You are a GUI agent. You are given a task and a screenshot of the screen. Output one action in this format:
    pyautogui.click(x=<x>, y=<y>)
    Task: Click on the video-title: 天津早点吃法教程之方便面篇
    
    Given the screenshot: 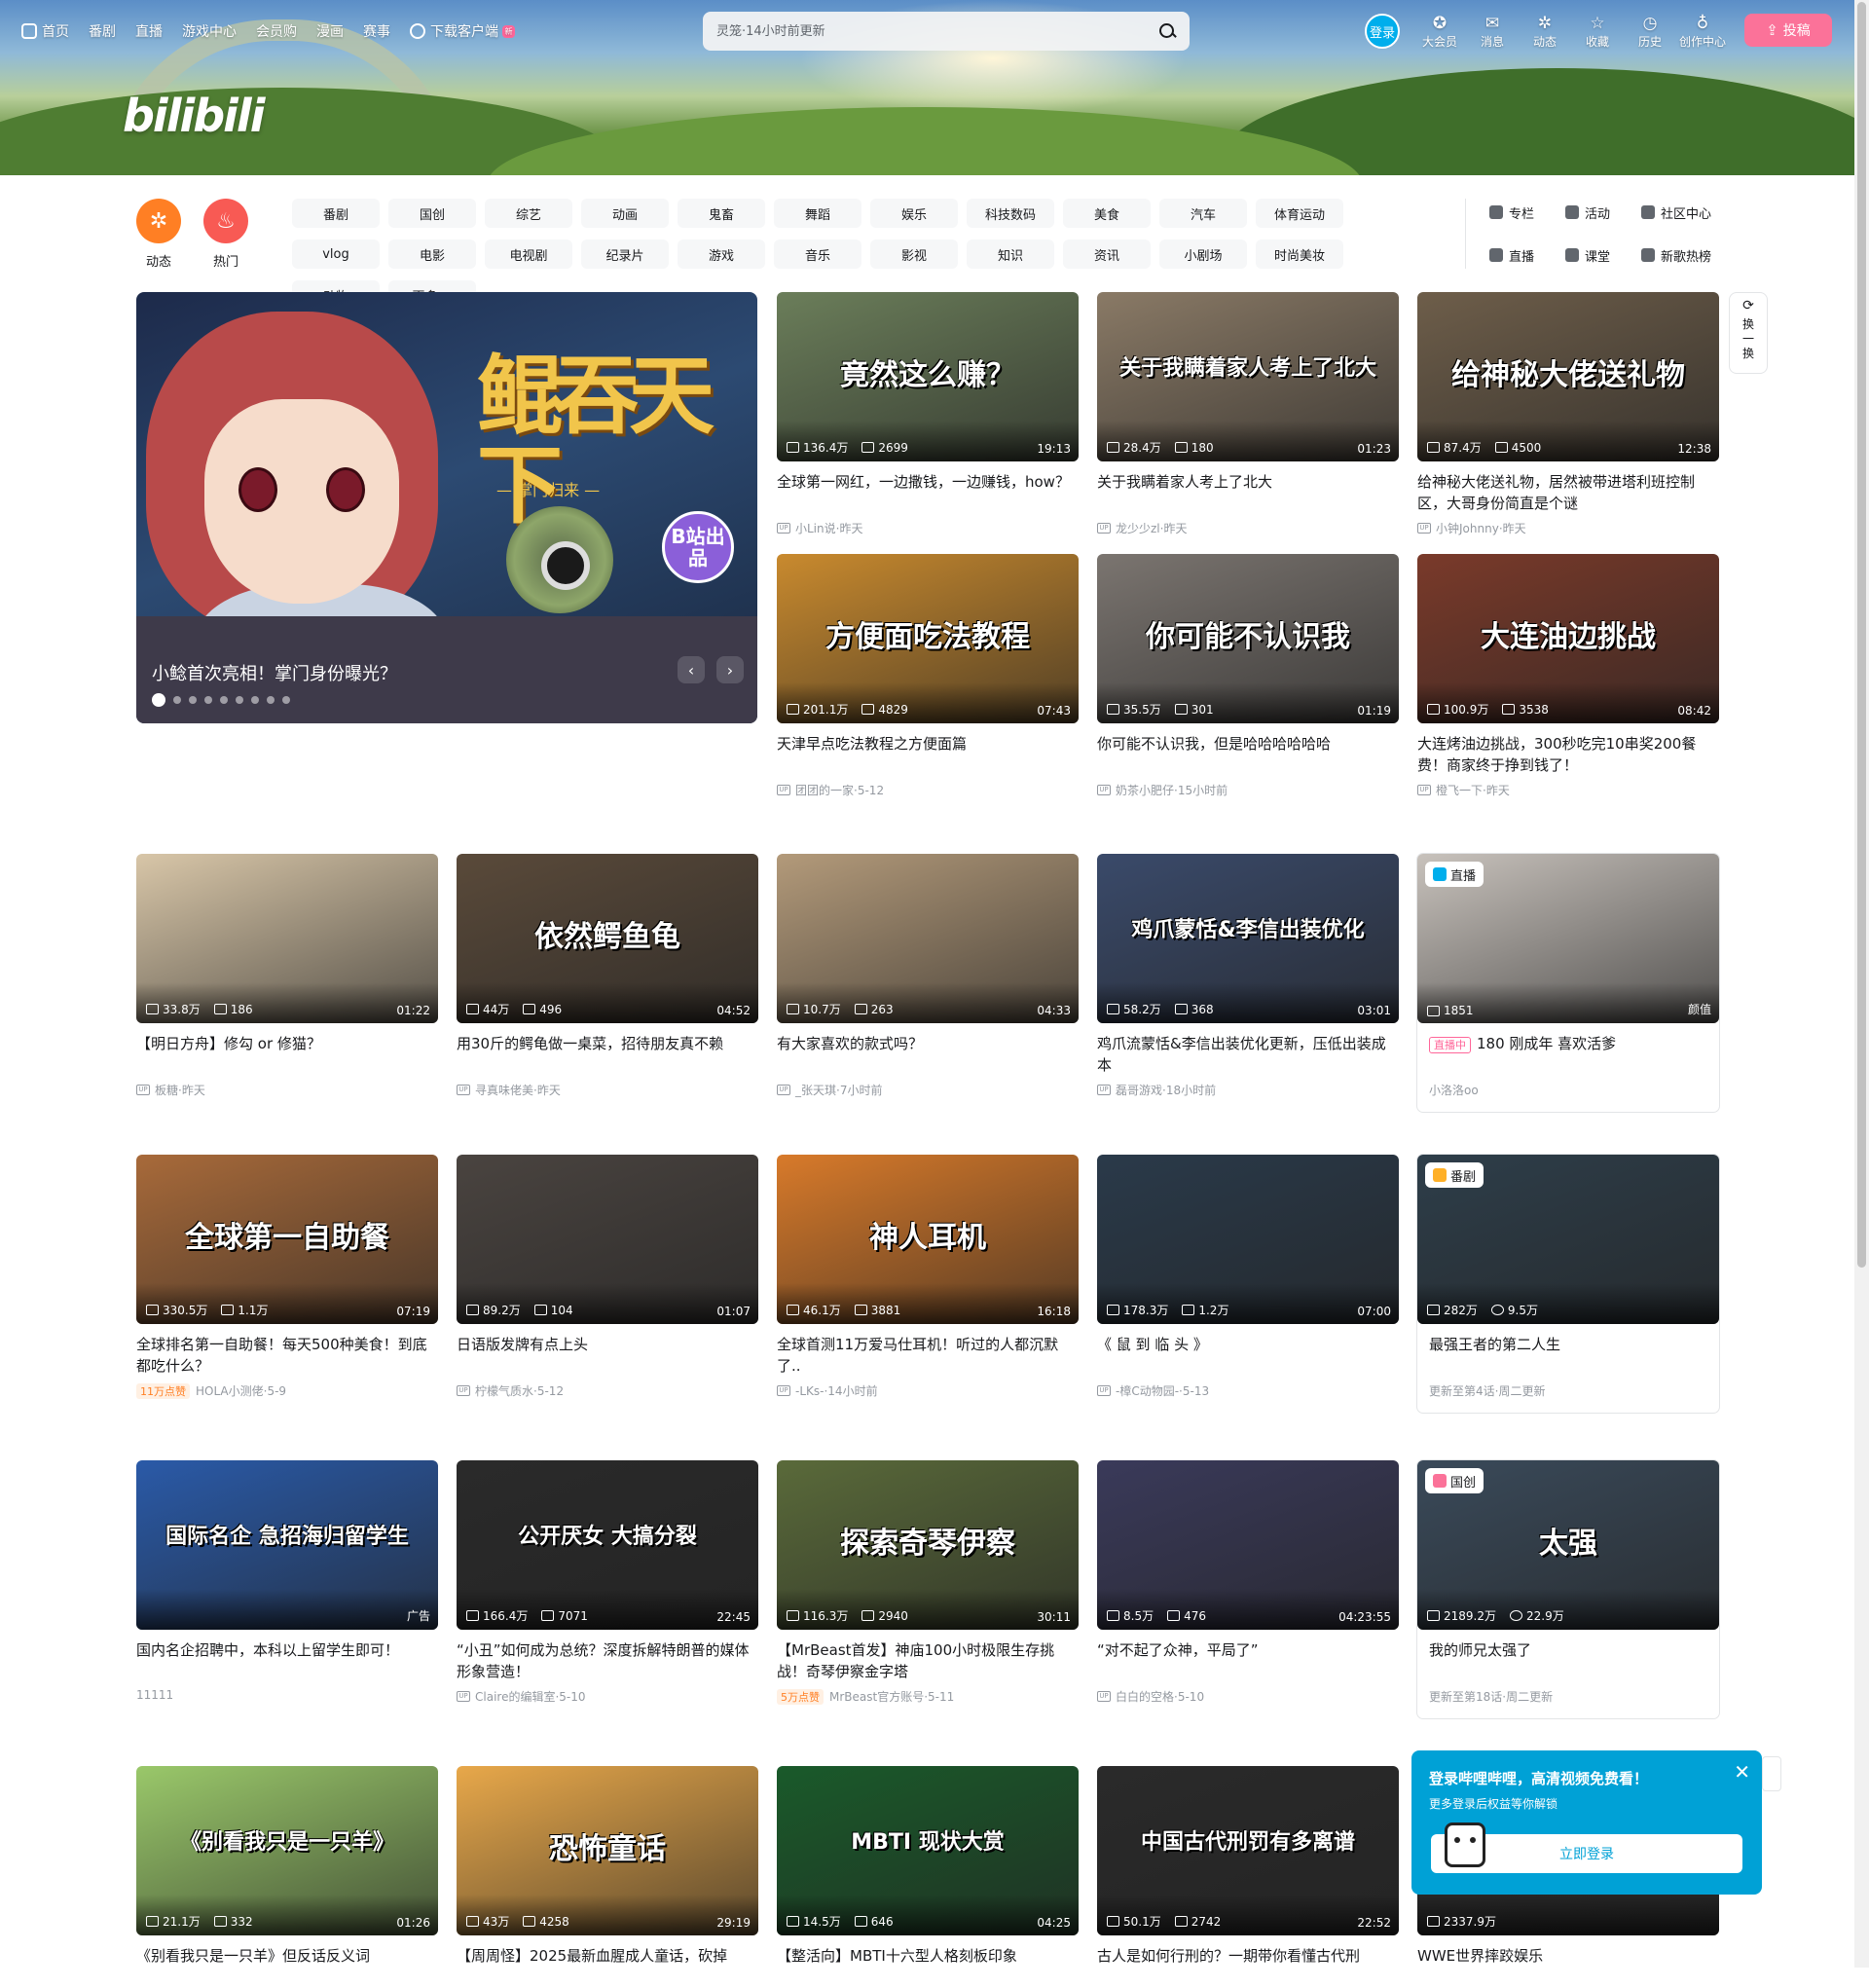 What is the action you would take?
    pyautogui.click(x=928, y=754)
    